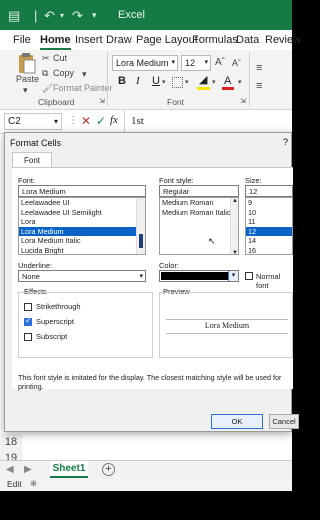 This screenshot has height=520, width=320. What do you see at coordinates (45, 73) in the screenshot?
I see `copy-icon: ⧉` at bounding box center [45, 73].